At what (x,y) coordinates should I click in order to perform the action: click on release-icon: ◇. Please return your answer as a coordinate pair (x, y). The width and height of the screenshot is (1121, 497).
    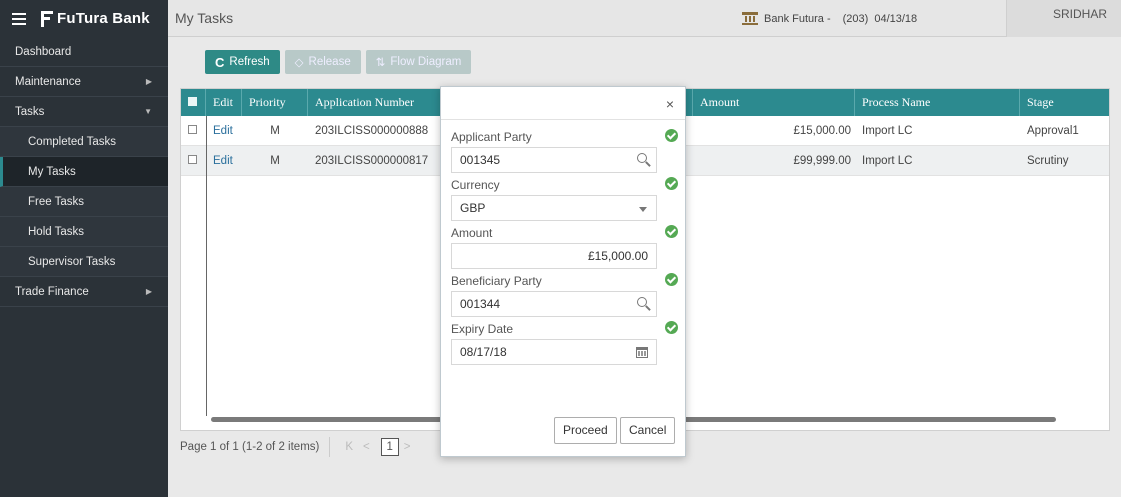
    Looking at the image, I should click on (299, 63).